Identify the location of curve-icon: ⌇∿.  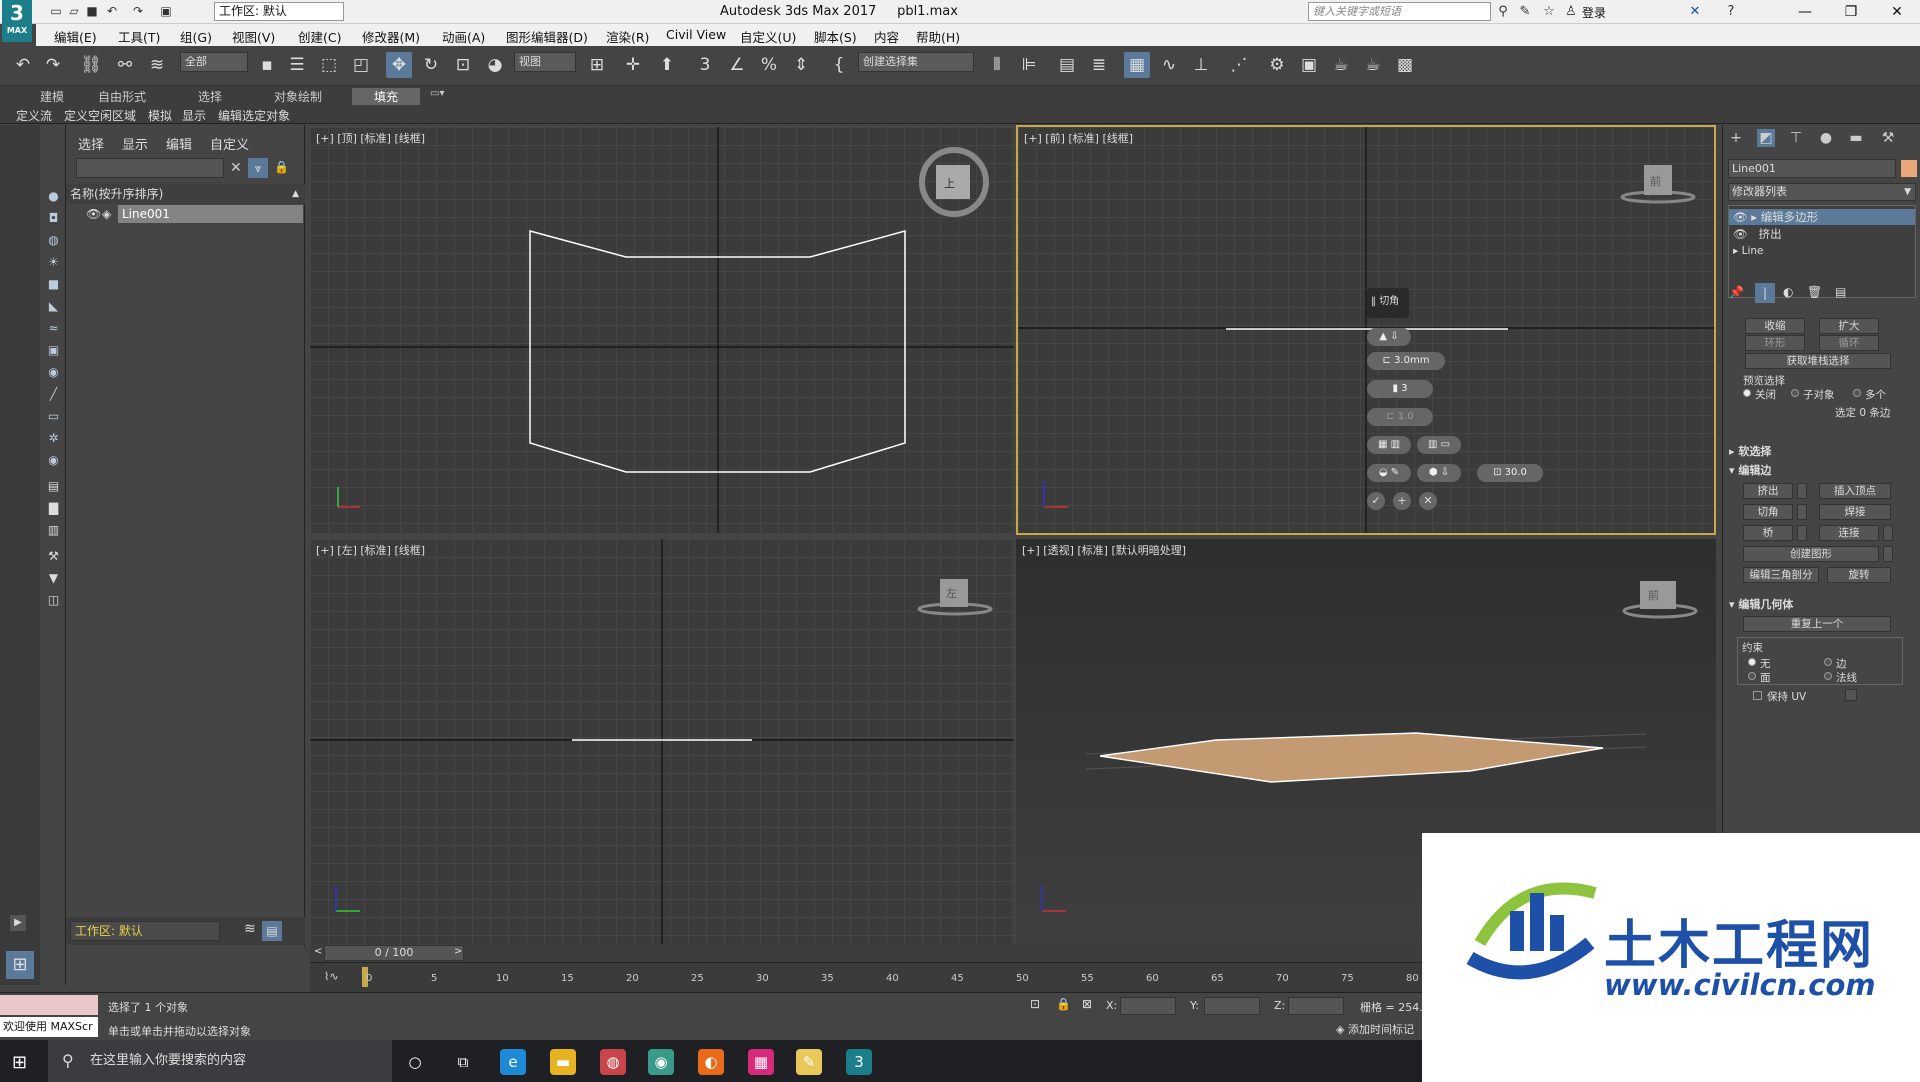
(331, 976).